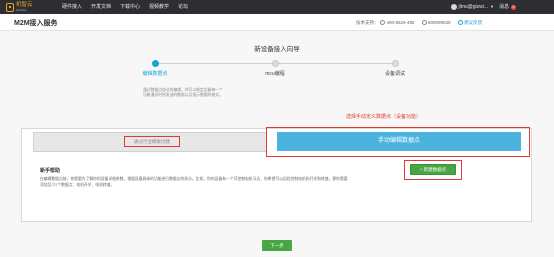 This screenshot has width=554, height=257. What do you see at coordinates (130, 7) in the screenshot?
I see `nav-download: 下载中心` at bounding box center [130, 7].